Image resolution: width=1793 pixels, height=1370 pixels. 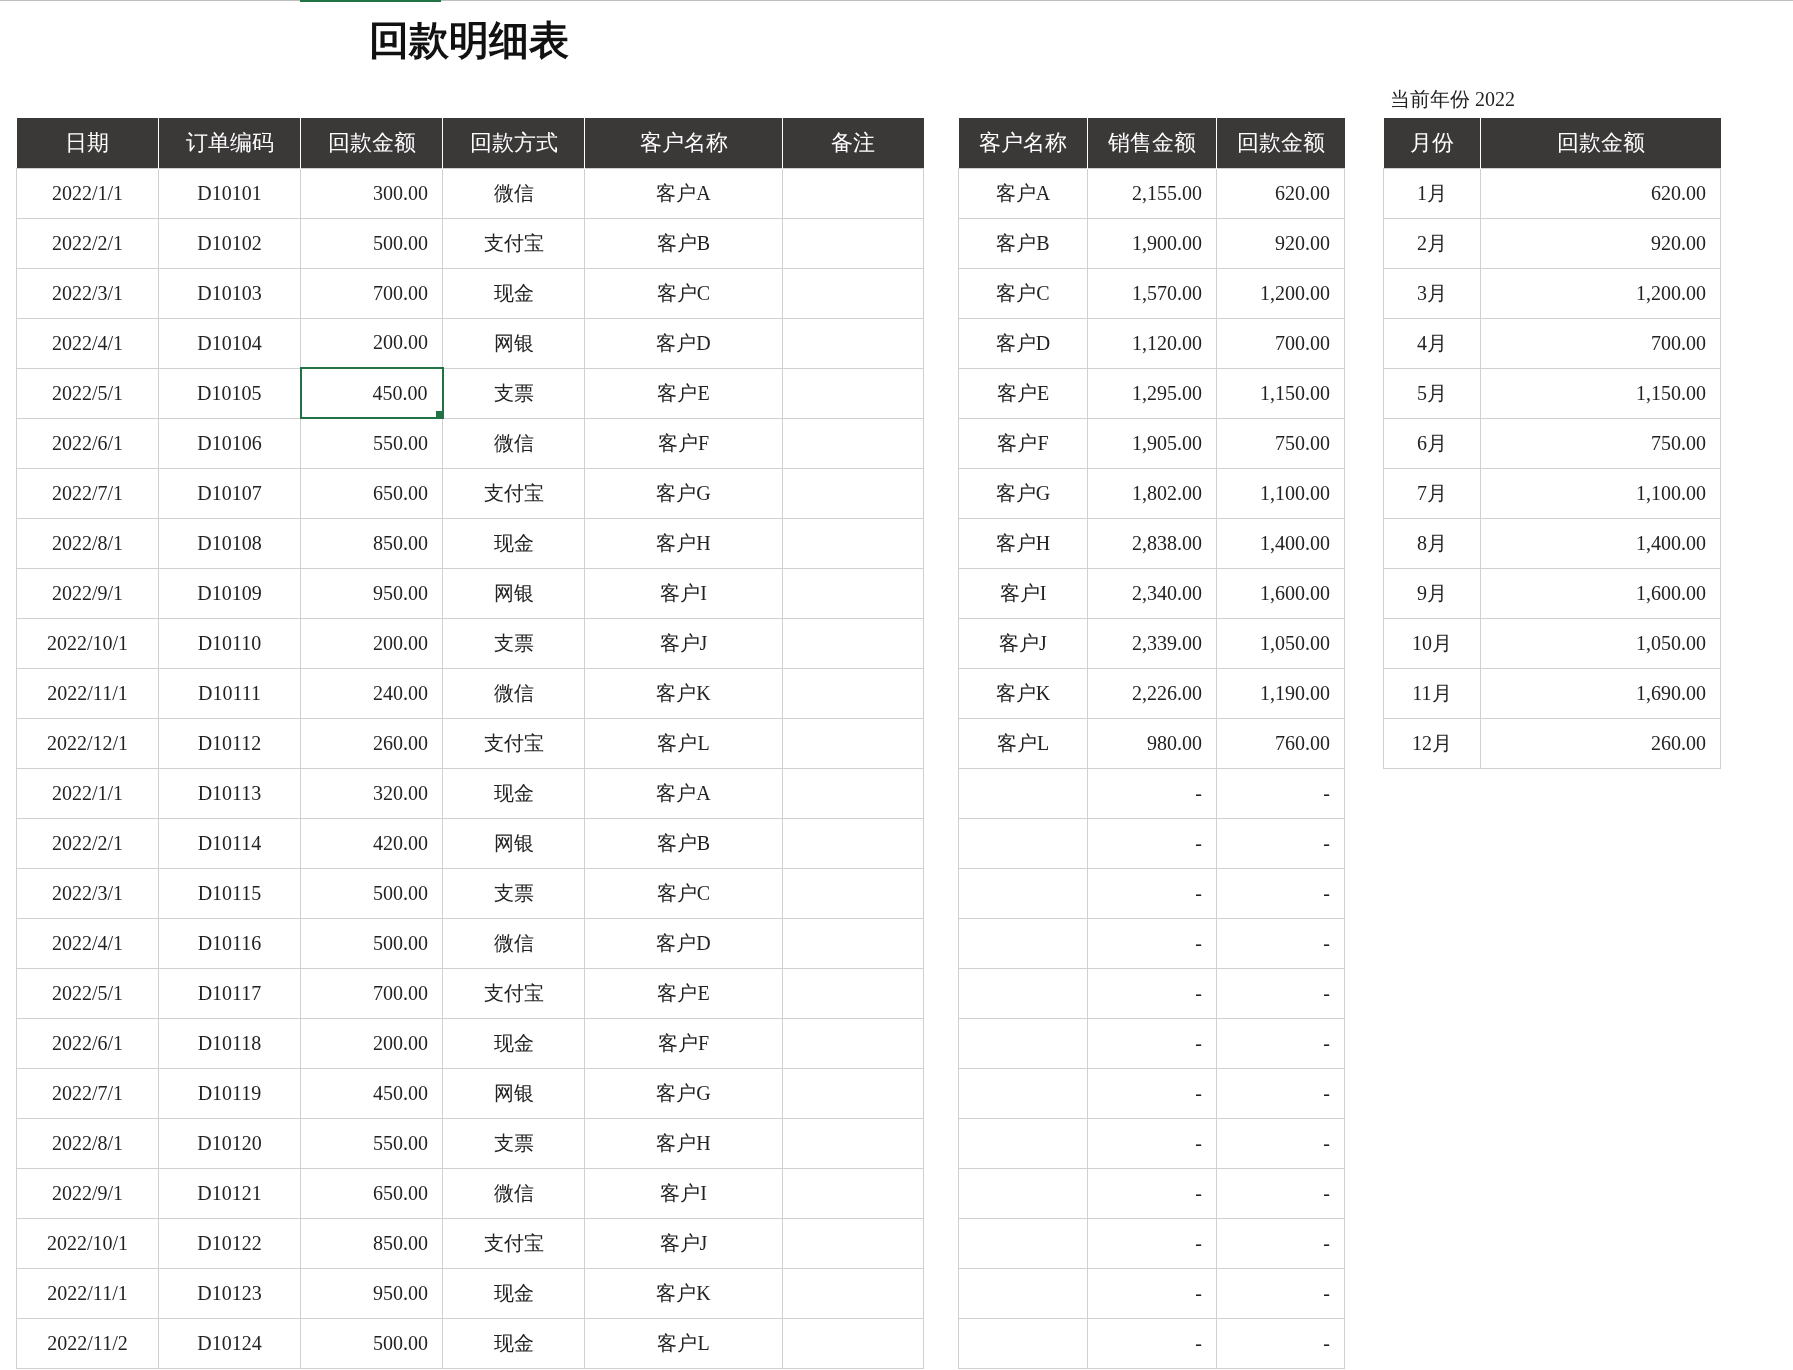 I want to click on table-cell: D10111, so click(x=229, y=693).